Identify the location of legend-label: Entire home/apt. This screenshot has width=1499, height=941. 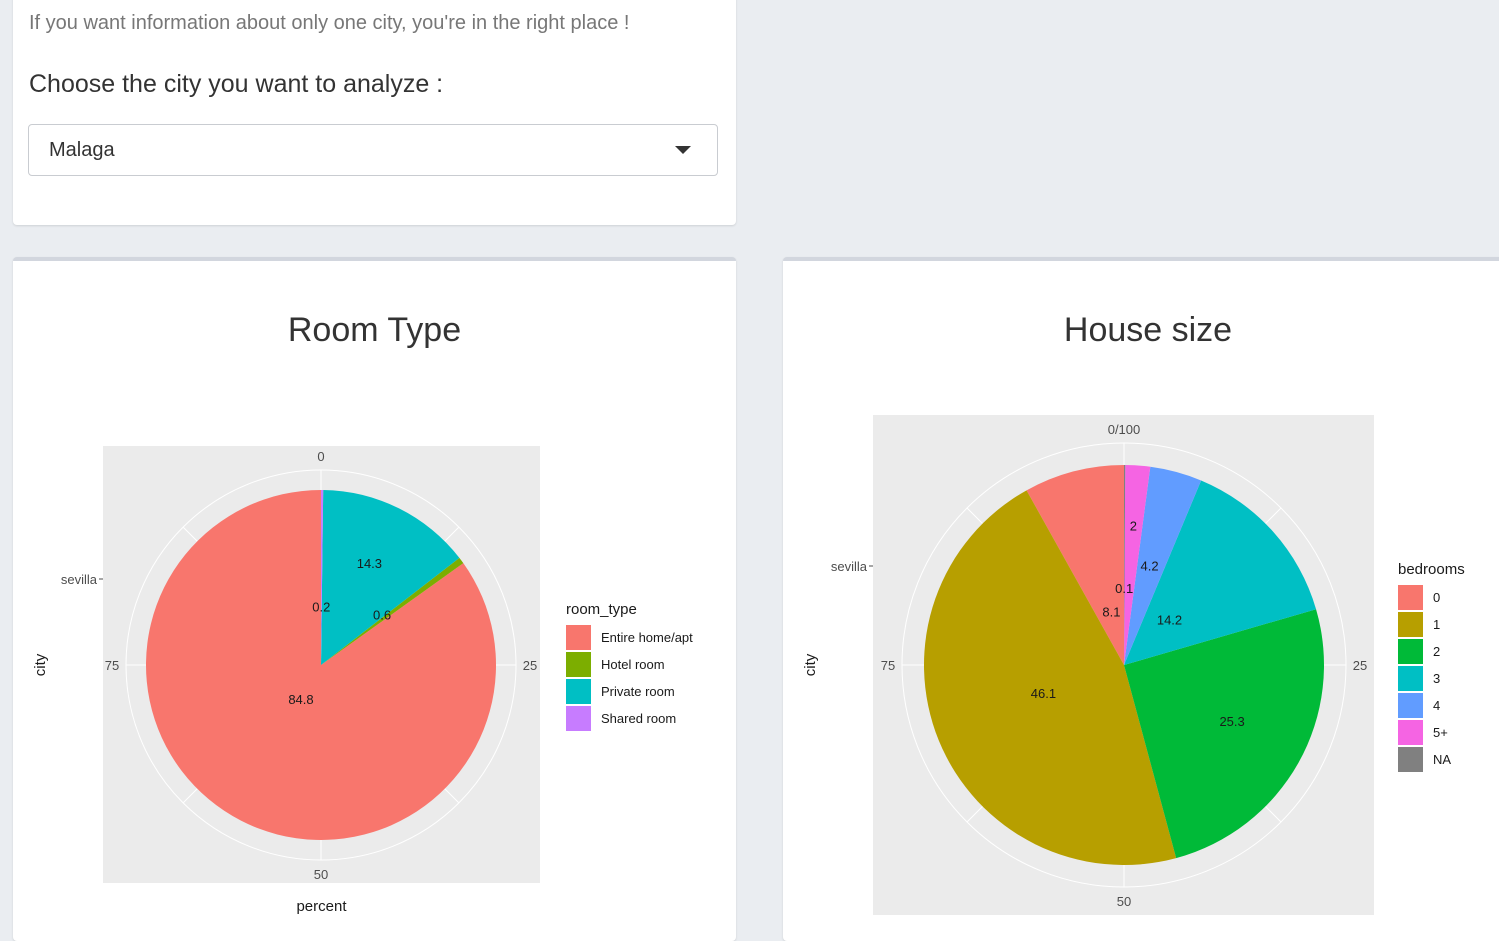
(647, 637).